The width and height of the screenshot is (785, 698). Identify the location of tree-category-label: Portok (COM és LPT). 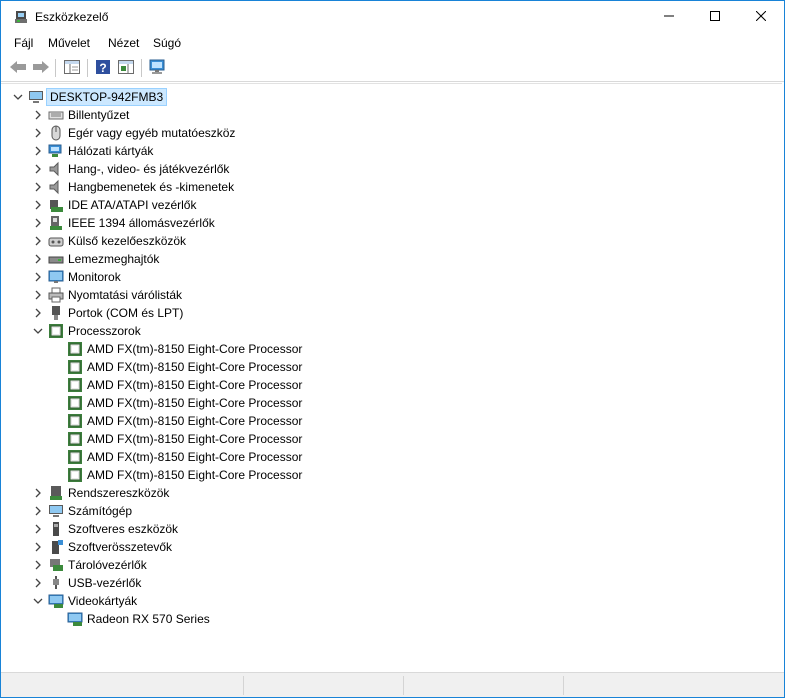
(126, 313).